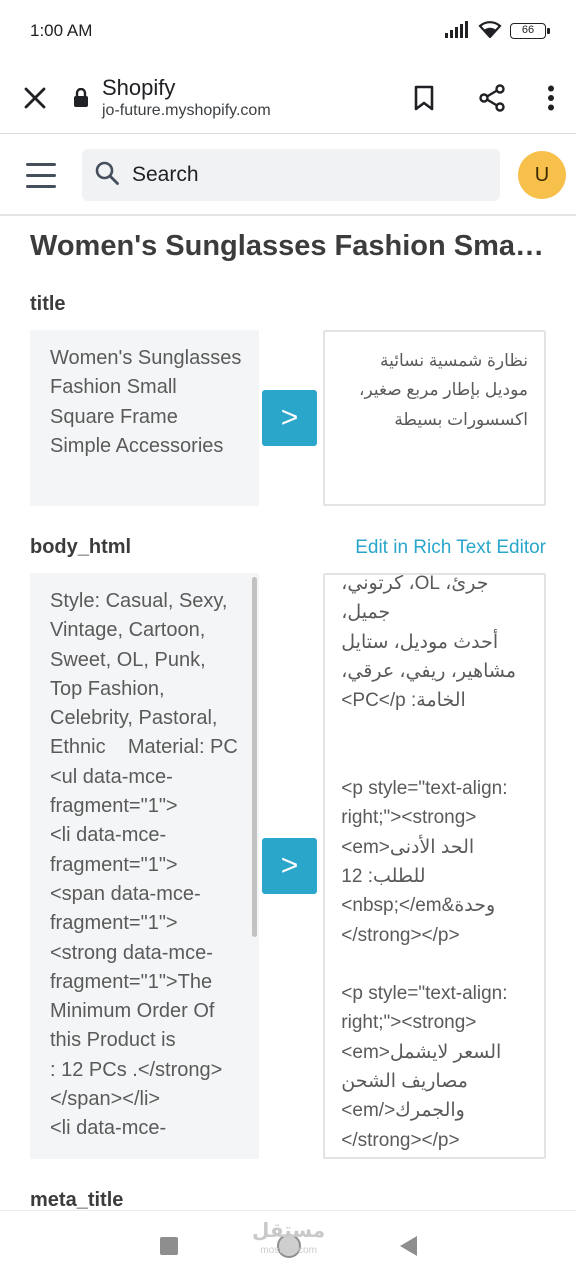  What do you see at coordinates (241, 98) in the screenshot?
I see `url-area: Shopify jo-future.myshopify.com` at bounding box center [241, 98].